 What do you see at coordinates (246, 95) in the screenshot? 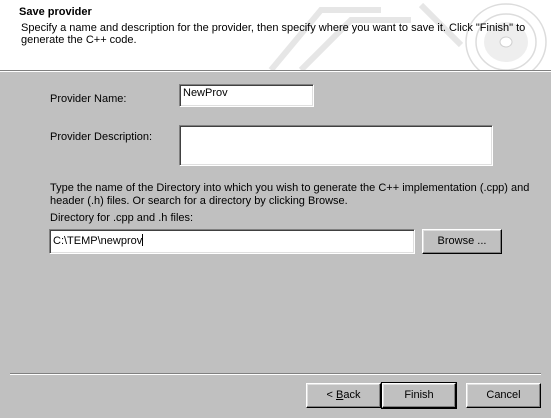
I see `provider-name-input: NewProv` at bounding box center [246, 95].